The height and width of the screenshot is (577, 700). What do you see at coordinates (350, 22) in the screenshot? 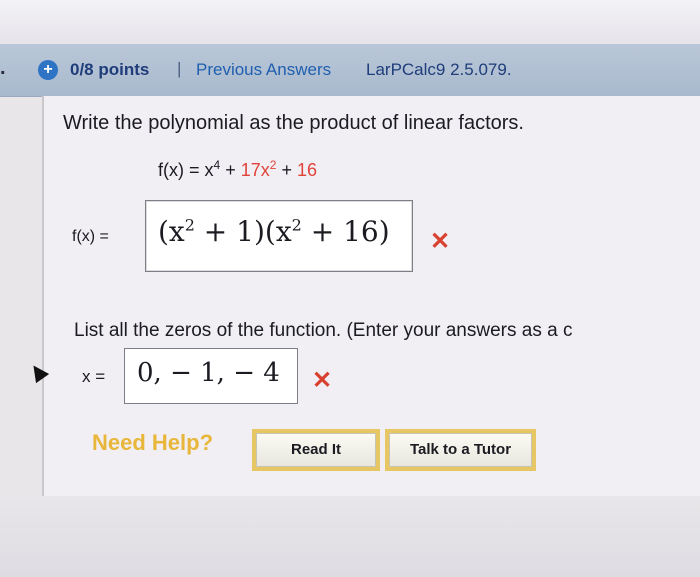
I see `top-background` at bounding box center [350, 22].